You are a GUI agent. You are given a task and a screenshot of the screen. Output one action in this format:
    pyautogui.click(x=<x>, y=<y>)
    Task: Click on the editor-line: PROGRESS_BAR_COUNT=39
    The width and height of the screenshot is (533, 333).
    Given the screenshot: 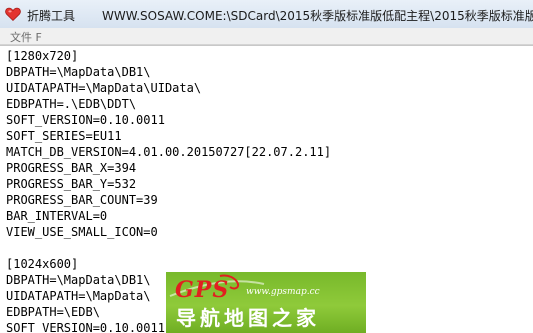 What is the action you would take?
    pyautogui.click(x=82, y=200)
    